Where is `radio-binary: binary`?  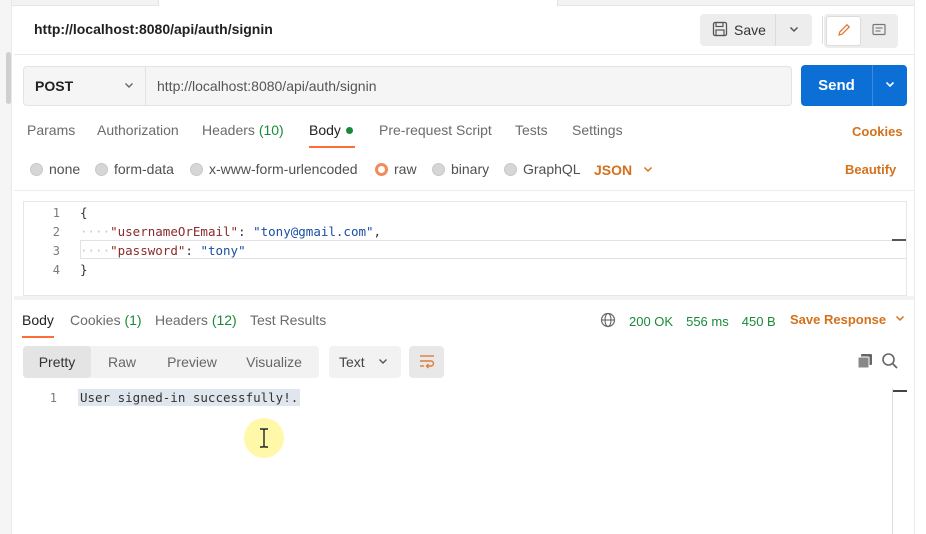
radio-binary: binary is located at coordinates (460, 169).